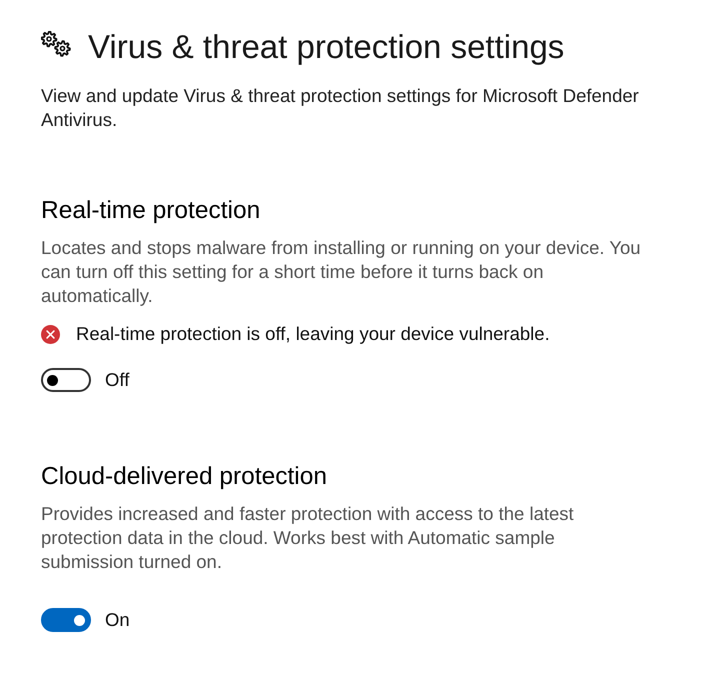  Describe the element at coordinates (56, 44) in the screenshot. I see `gears-icon` at that location.